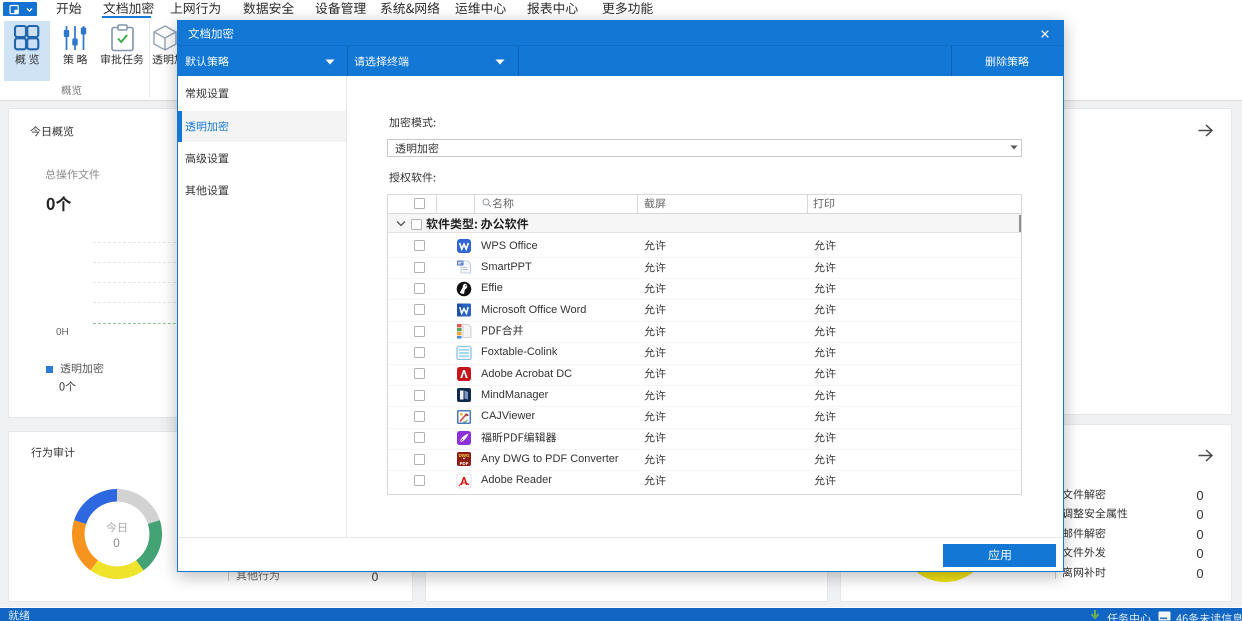  Describe the element at coordinates (463, 463) in the screenshot. I see `svg-text: PDF` at that location.